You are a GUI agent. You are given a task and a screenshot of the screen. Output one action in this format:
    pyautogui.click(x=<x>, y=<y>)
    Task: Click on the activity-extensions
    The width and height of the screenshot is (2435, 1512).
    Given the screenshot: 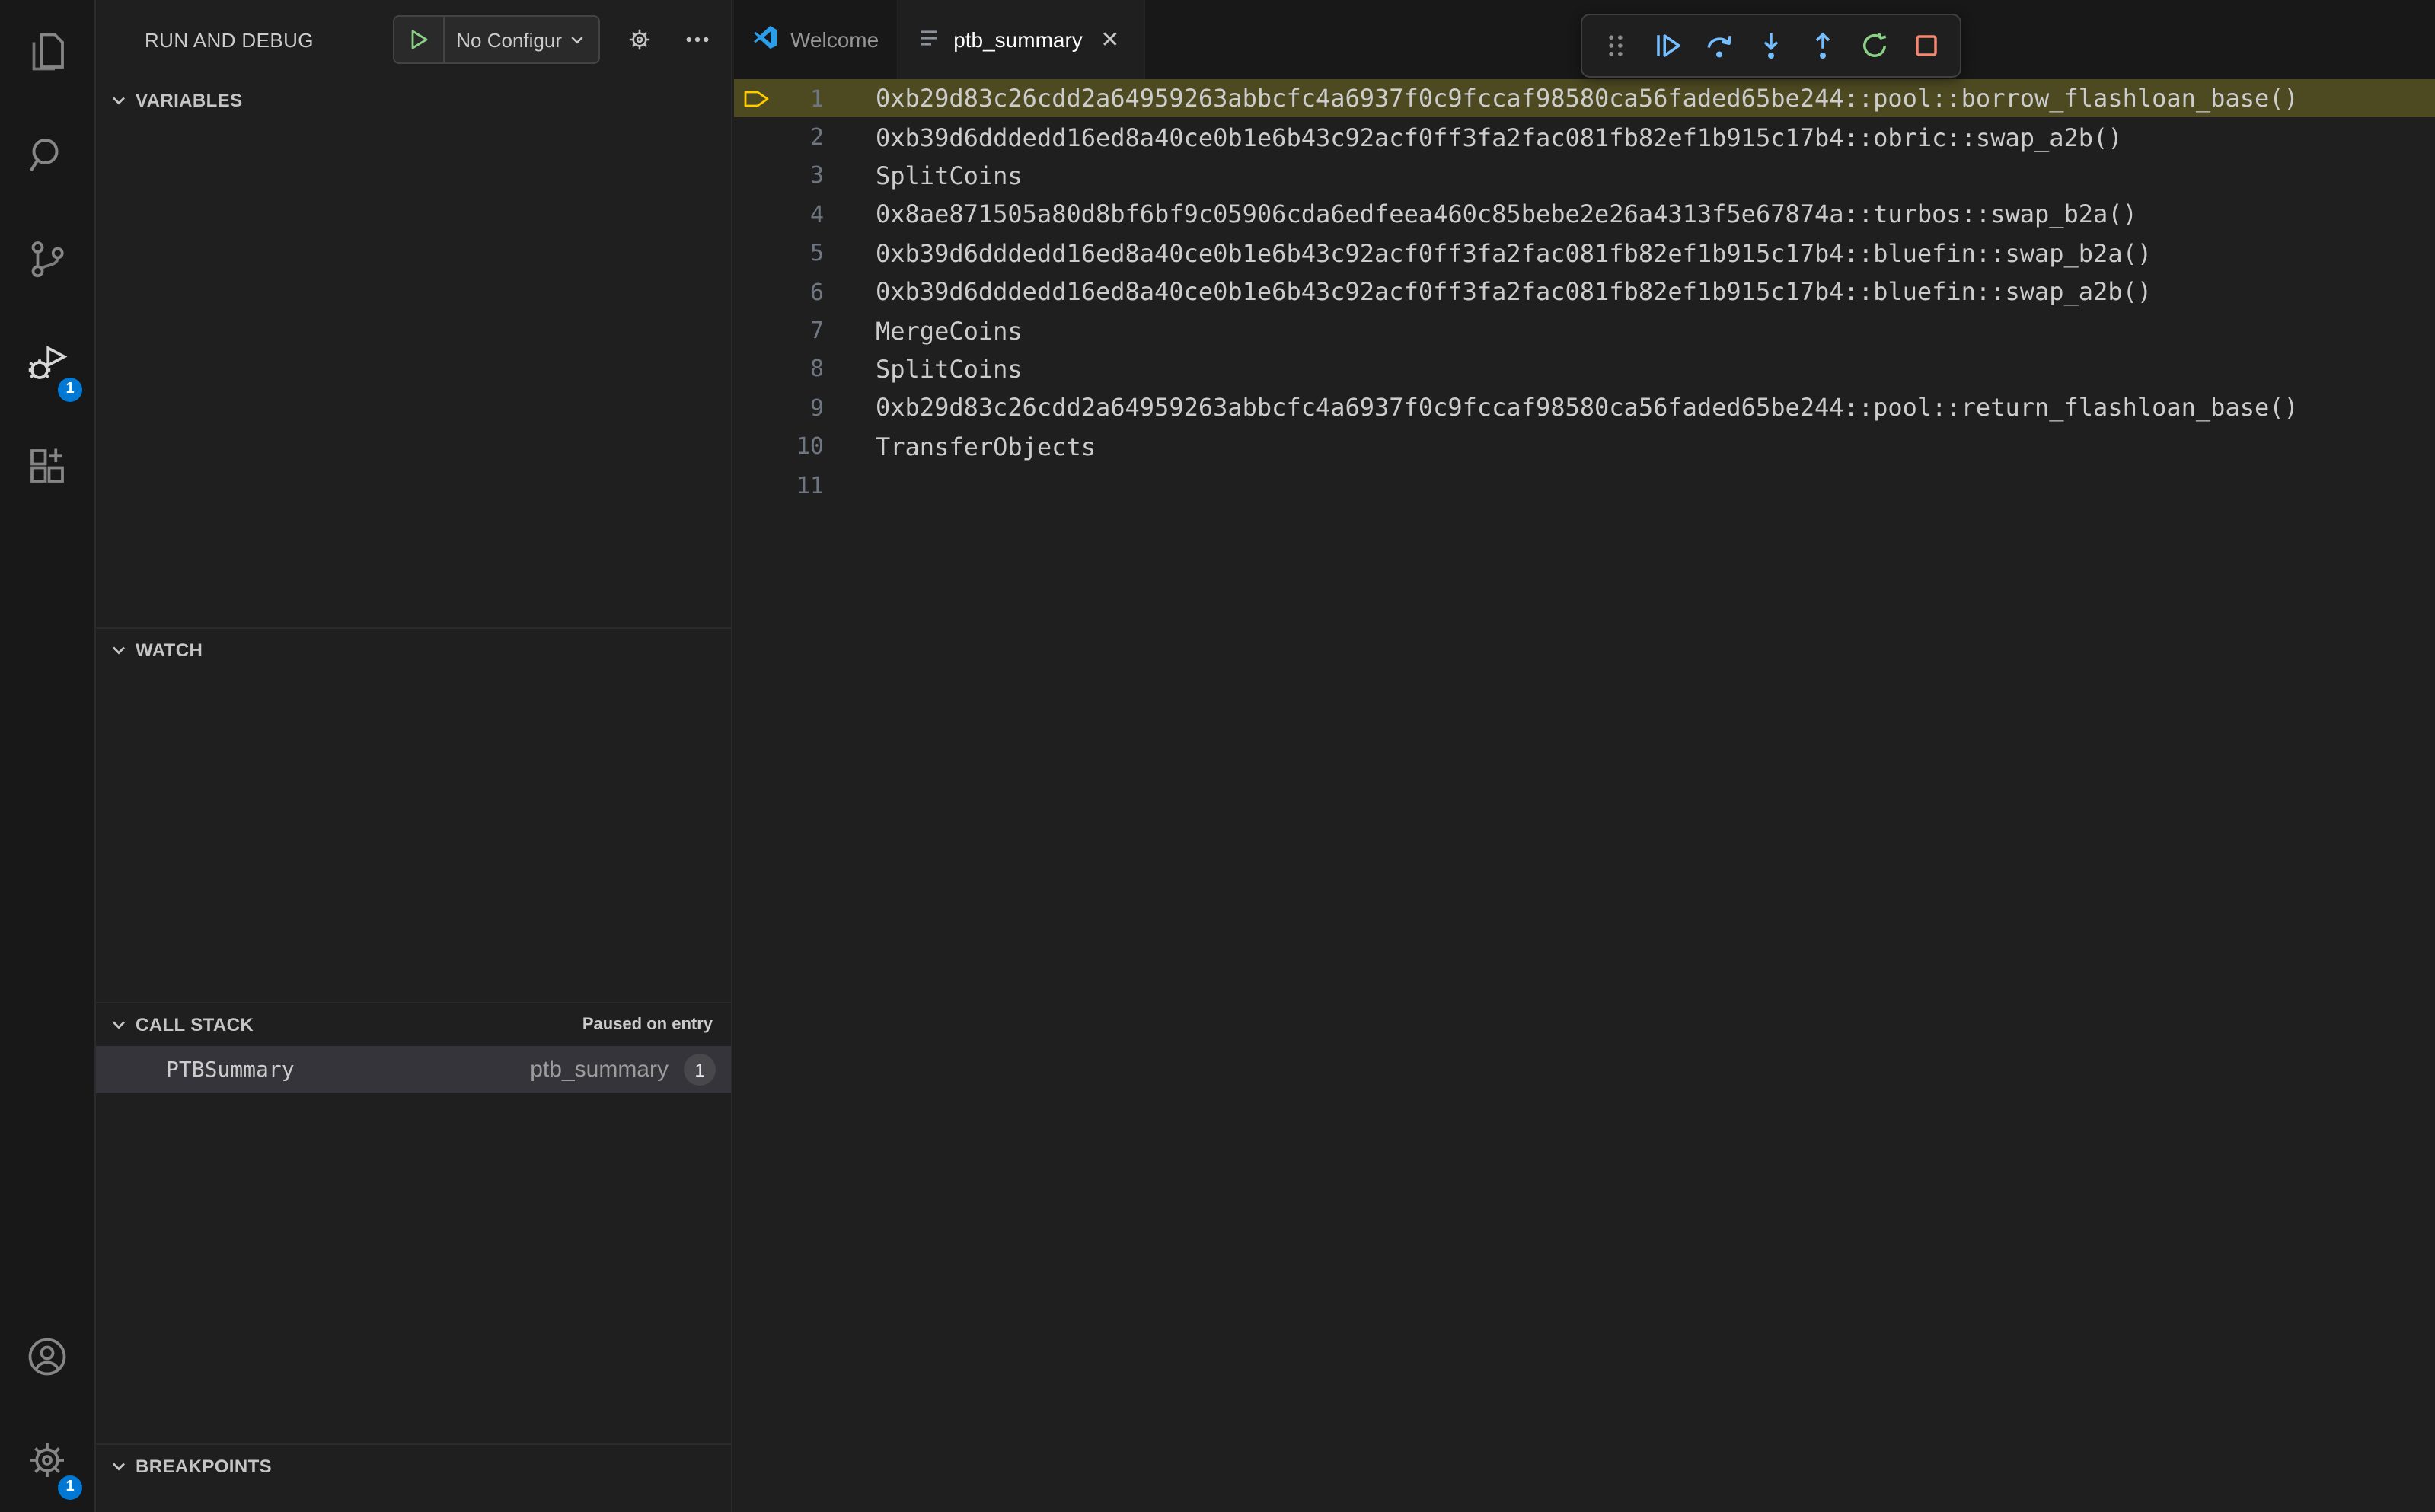 What is the action you would take?
    pyautogui.click(x=47, y=466)
    